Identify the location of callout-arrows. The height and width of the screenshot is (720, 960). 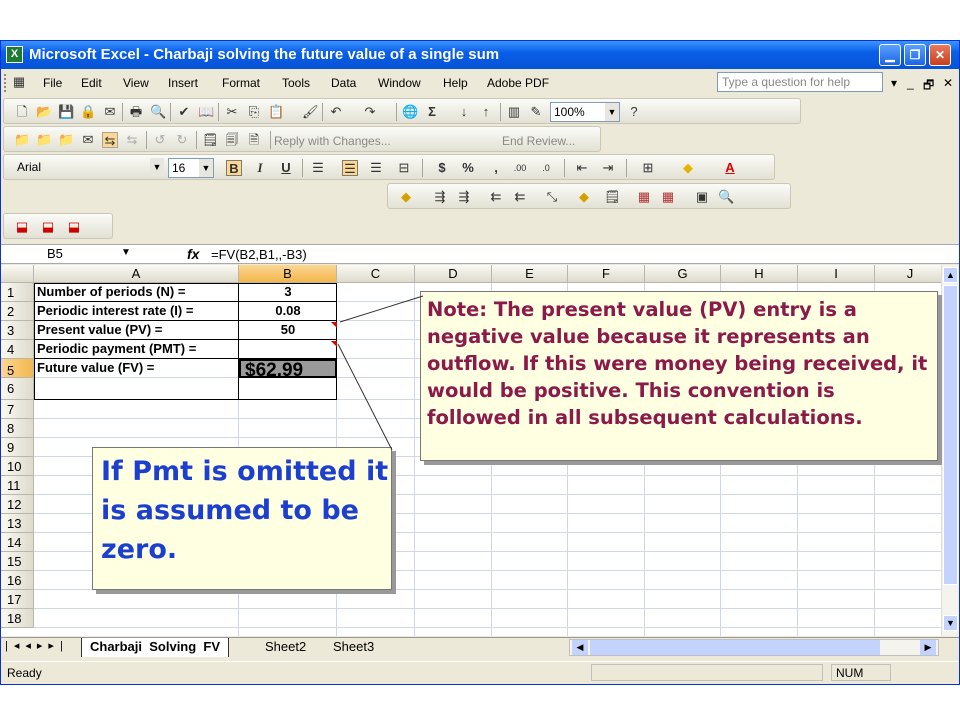
(380, 373).